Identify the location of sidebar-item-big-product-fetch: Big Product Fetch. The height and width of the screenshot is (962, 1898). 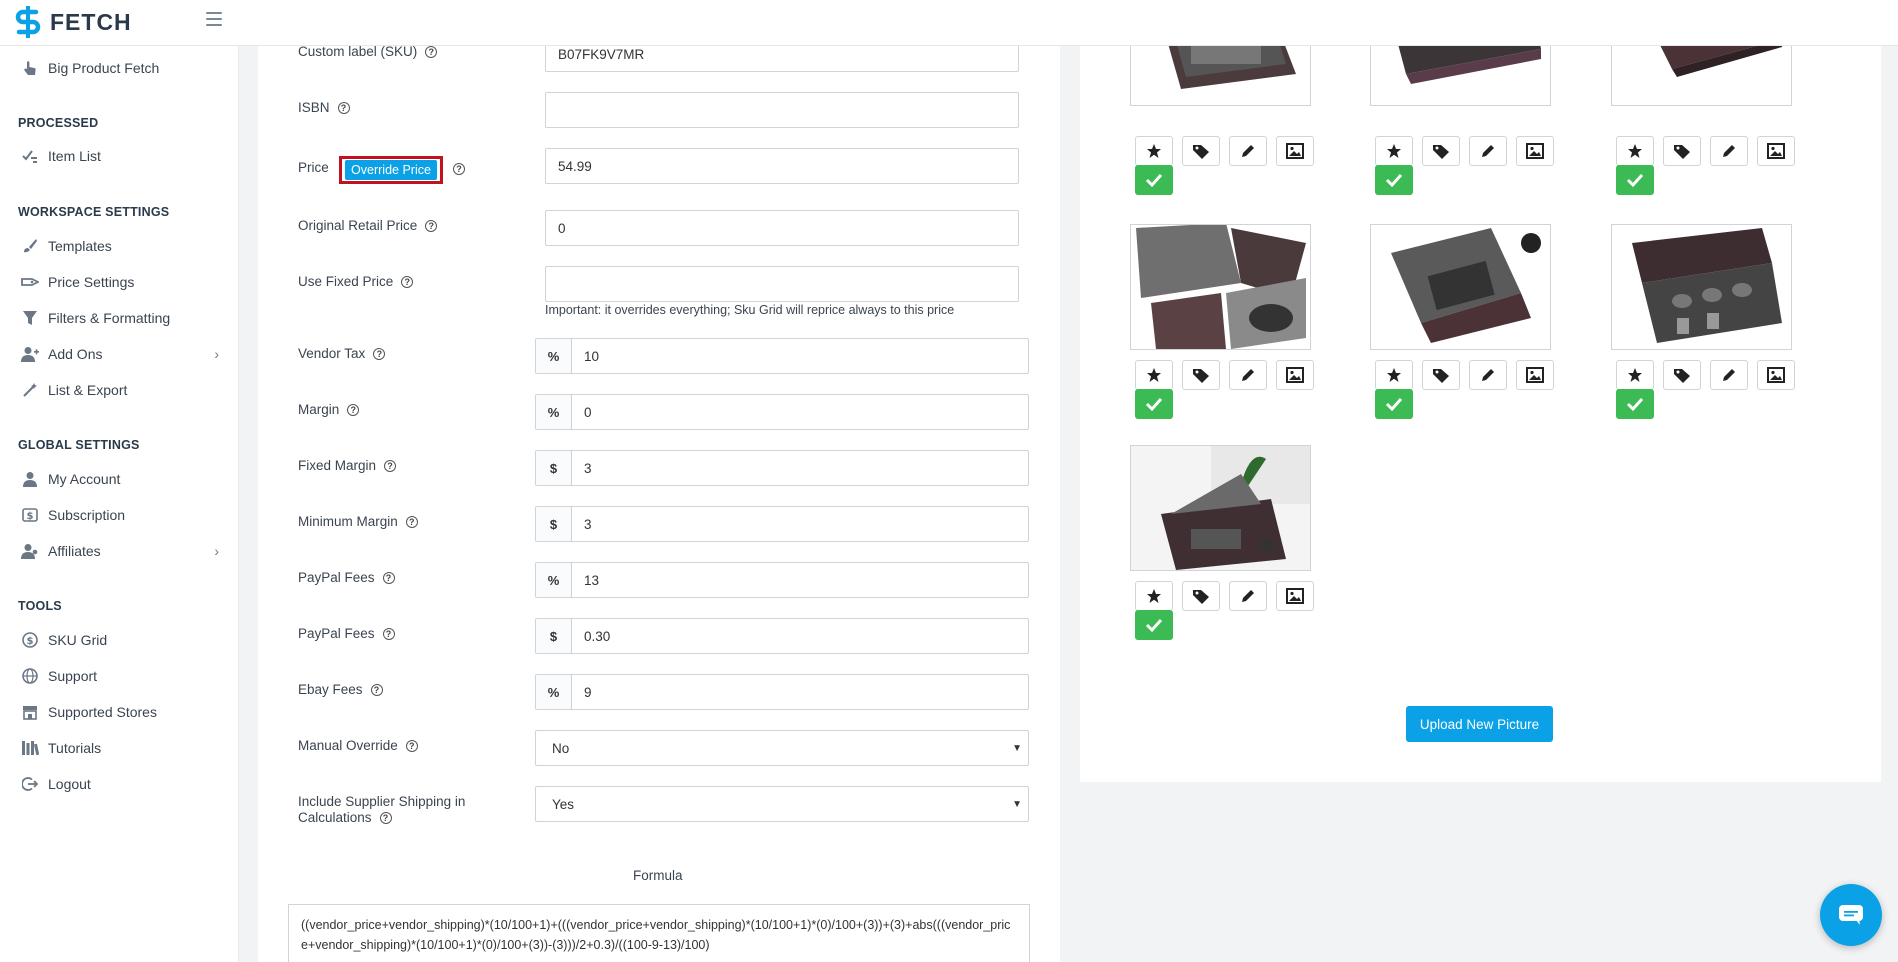
(119, 68).